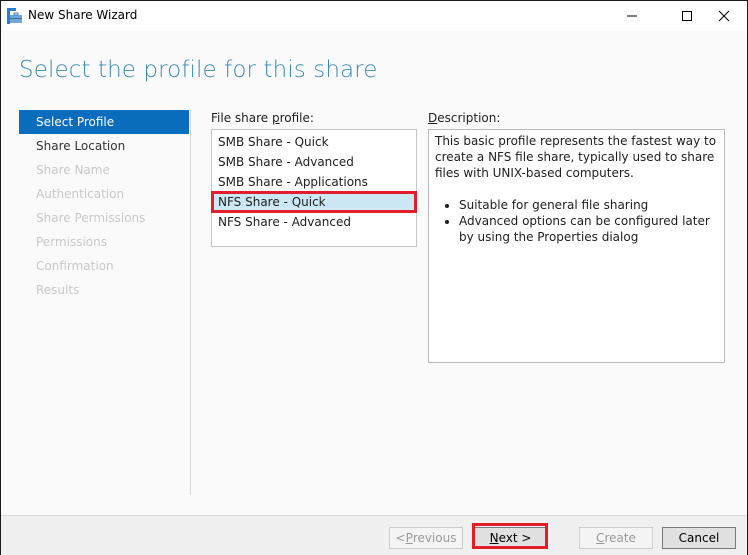  Describe the element at coordinates (91, 218) in the screenshot. I see `nav-step-share-permissions: Share Permissions` at that location.